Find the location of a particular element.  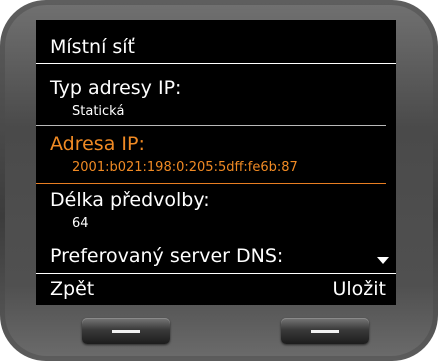

right-display-key is located at coordinates (325, 331).